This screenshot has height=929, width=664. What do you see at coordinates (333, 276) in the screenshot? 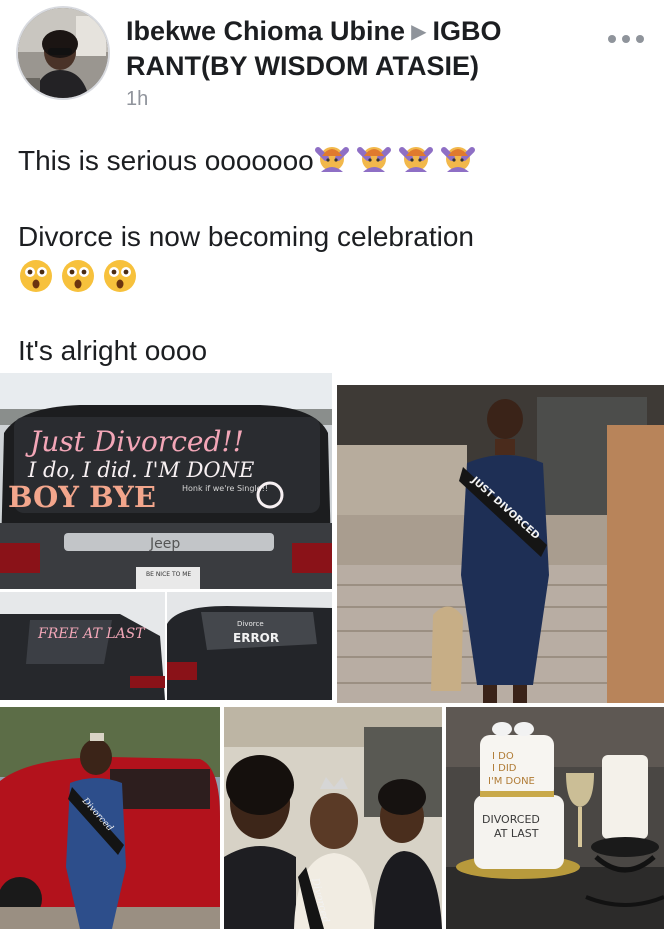
I see `shocked-emoji-row` at bounding box center [333, 276].